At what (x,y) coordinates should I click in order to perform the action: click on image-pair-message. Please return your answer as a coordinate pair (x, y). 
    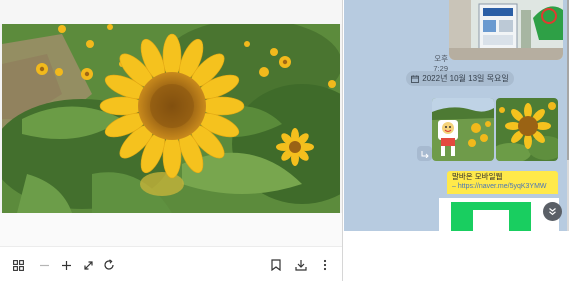
    Looking at the image, I should click on (495, 129).